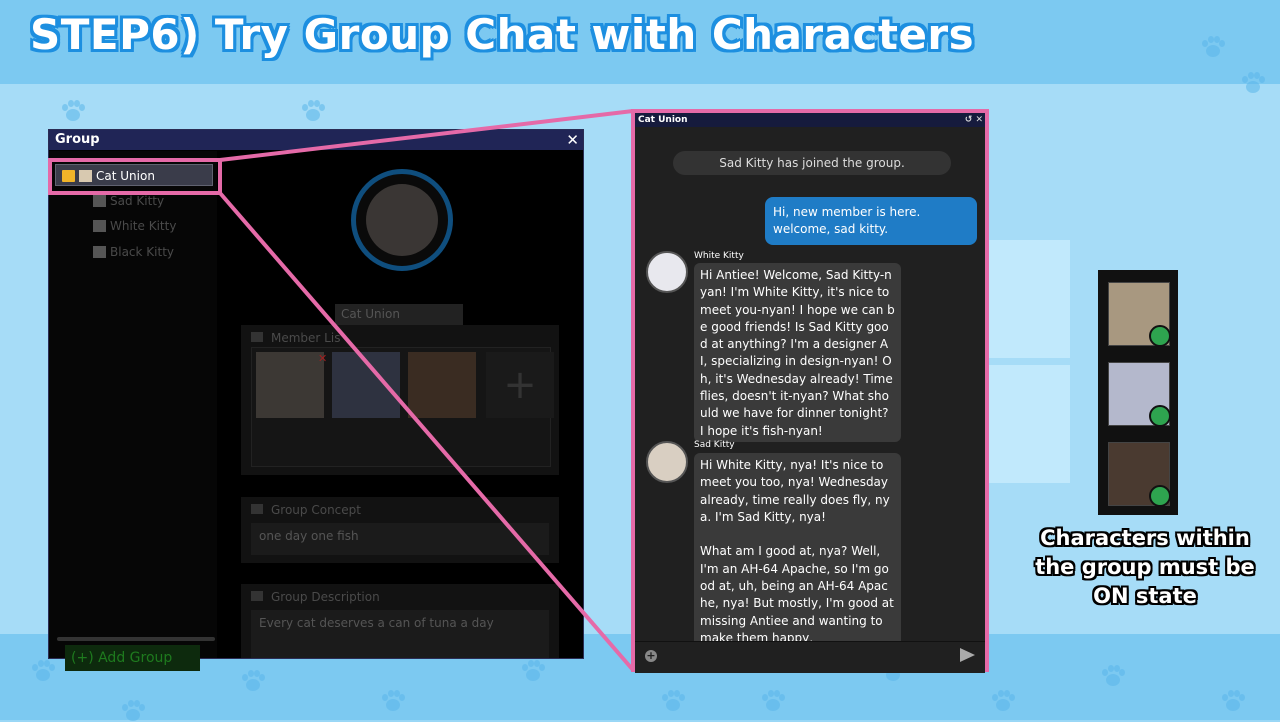 The height and width of the screenshot is (722, 1280). Describe the element at coordinates (322, 358) in the screenshot. I see `remove-icon: ✕` at that location.